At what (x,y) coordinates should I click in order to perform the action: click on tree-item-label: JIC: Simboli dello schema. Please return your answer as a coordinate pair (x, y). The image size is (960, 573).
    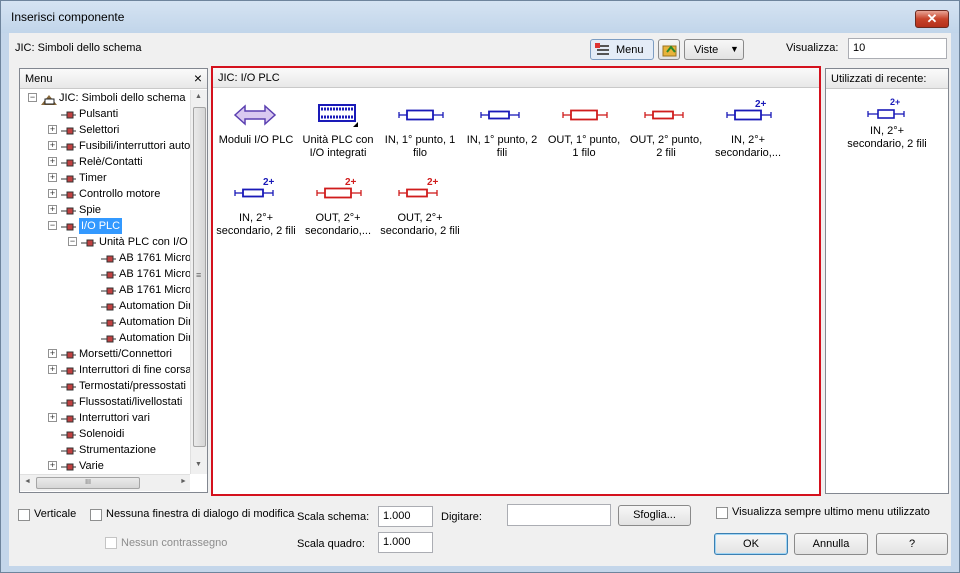
    Looking at the image, I should click on (122, 98).